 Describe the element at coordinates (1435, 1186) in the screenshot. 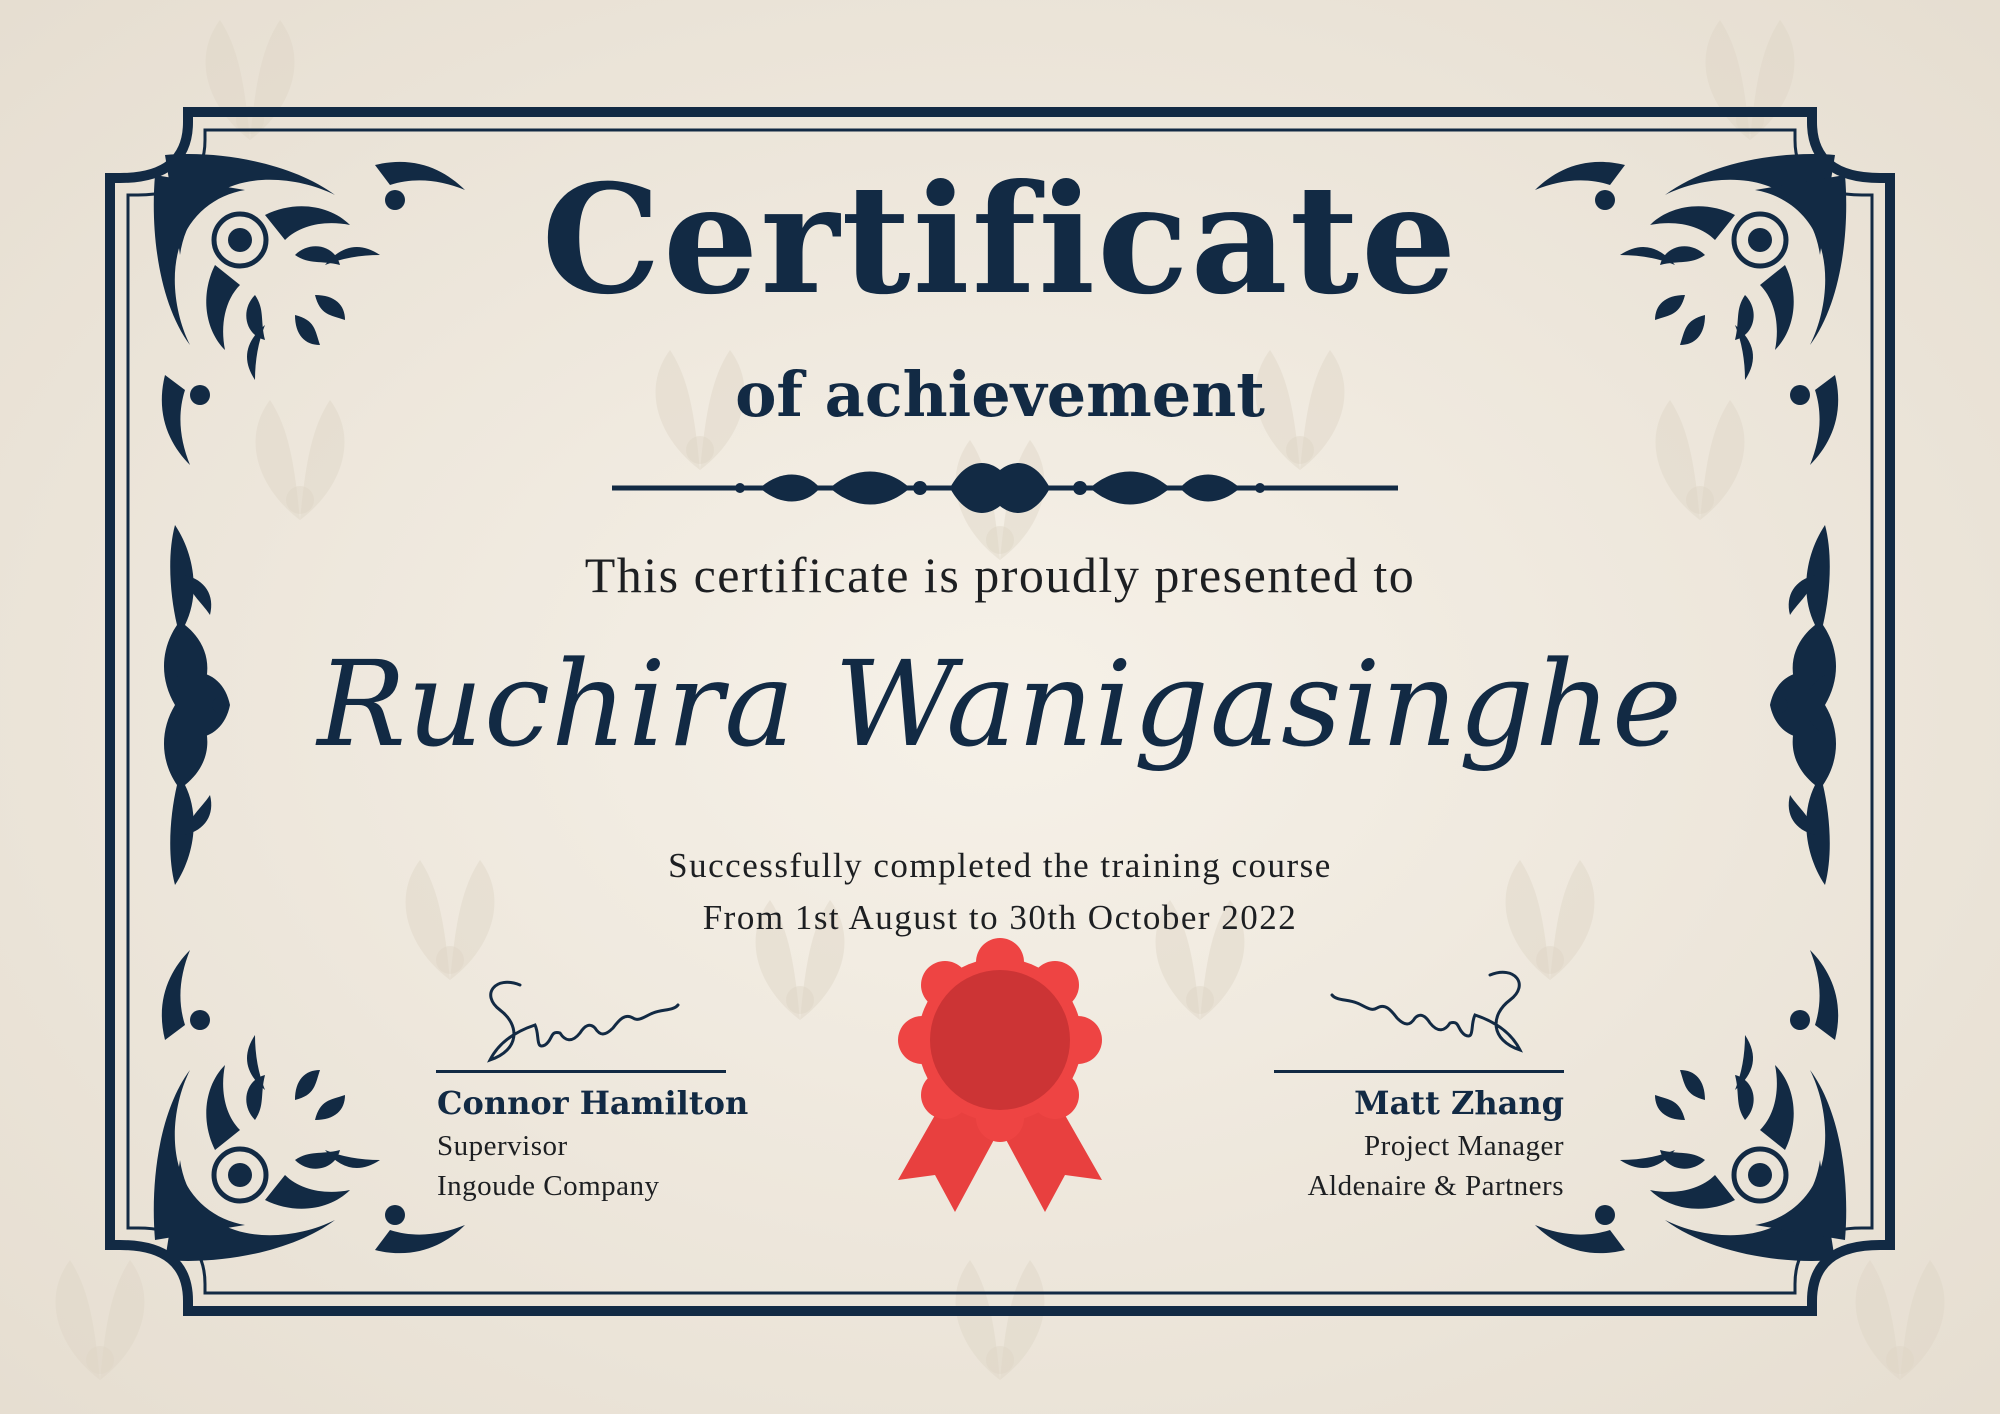

I see `right-signatory-company: Aldenaire & Partners` at that location.